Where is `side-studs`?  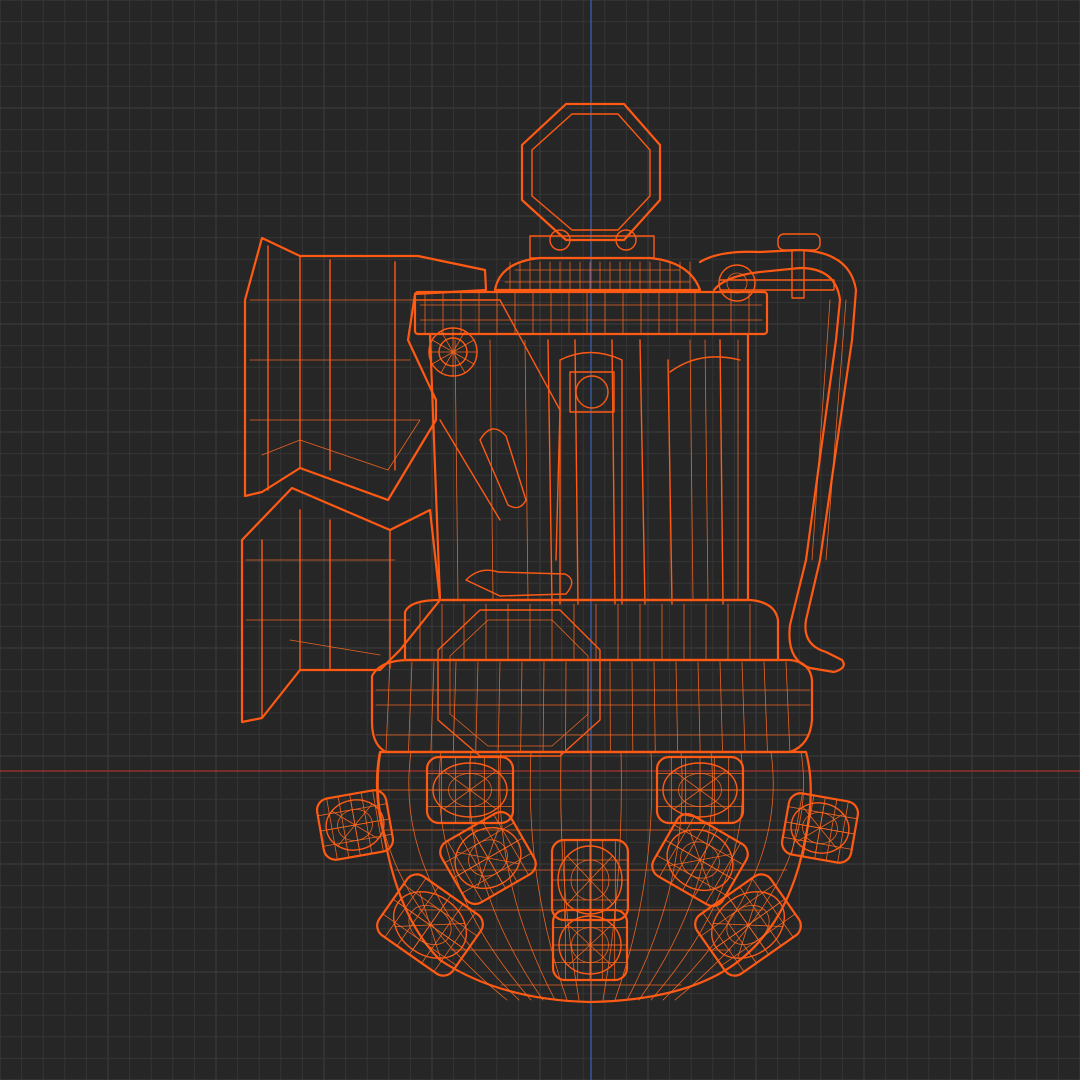 side-studs is located at coordinates (587, 868).